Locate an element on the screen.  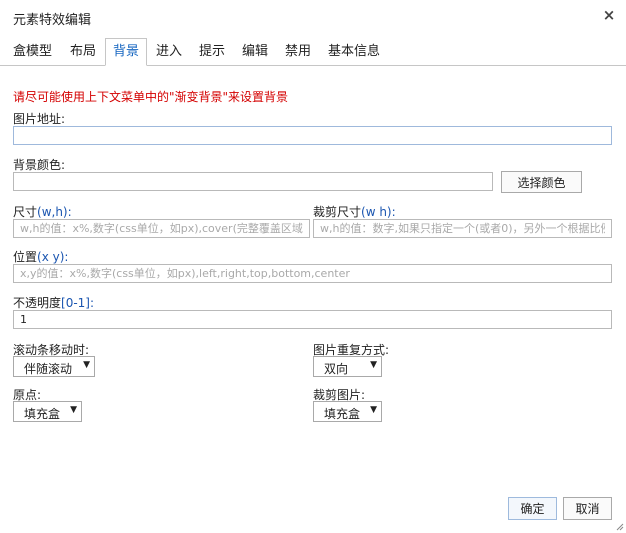
opacity-label: 不透明度[0-1]: is located at coordinates (53, 302).